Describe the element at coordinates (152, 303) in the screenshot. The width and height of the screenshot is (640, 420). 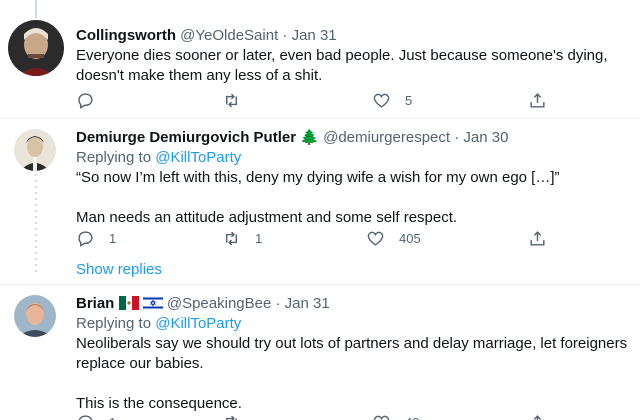
I see `israel-flag-icon` at that location.